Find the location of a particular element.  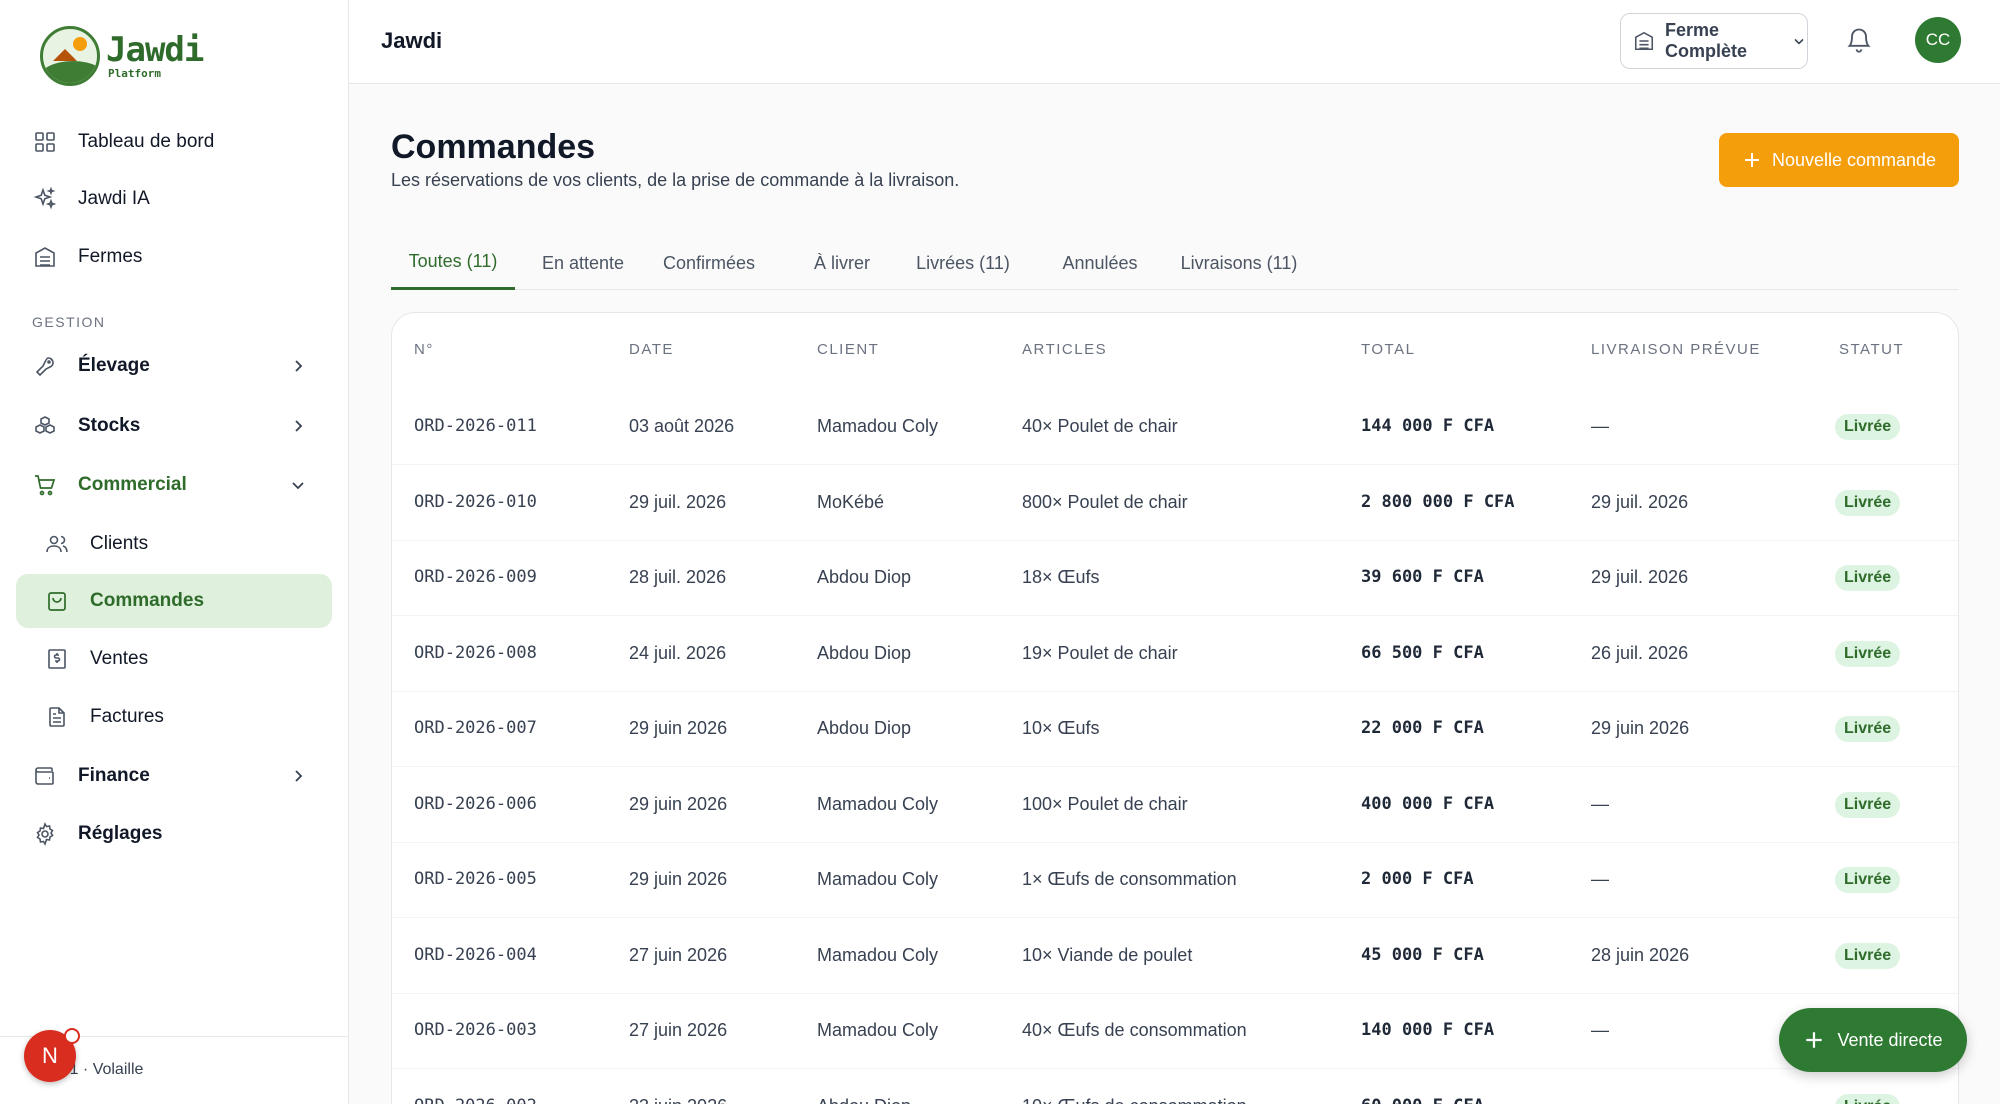

cell-id: ORD-2026-006 is located at coordinates (475, 803).